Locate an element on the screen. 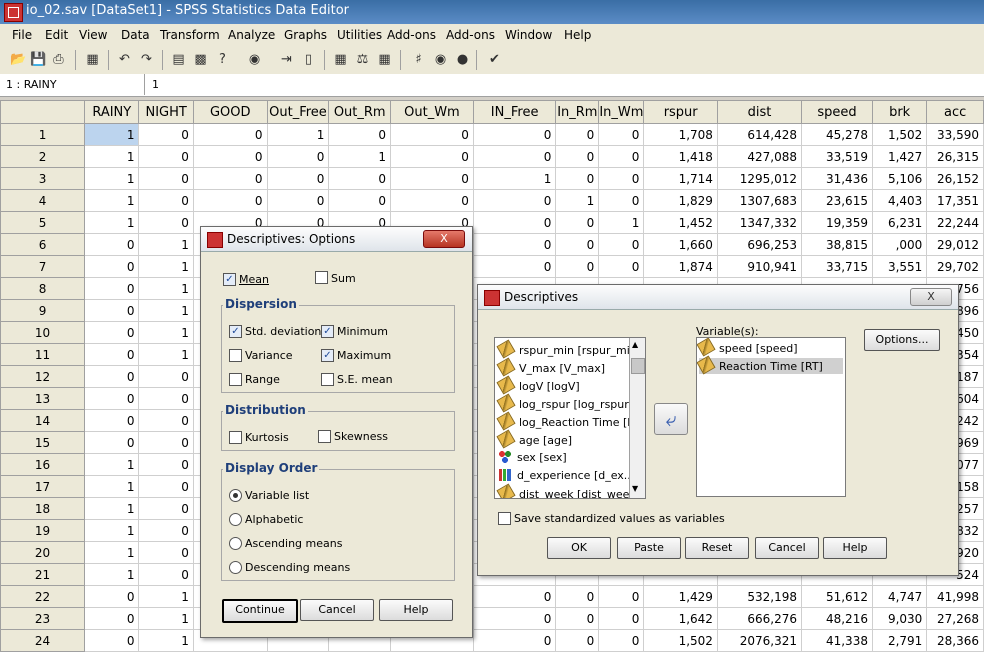  data-cell: 23,615 is located at coordinates (837, 200).